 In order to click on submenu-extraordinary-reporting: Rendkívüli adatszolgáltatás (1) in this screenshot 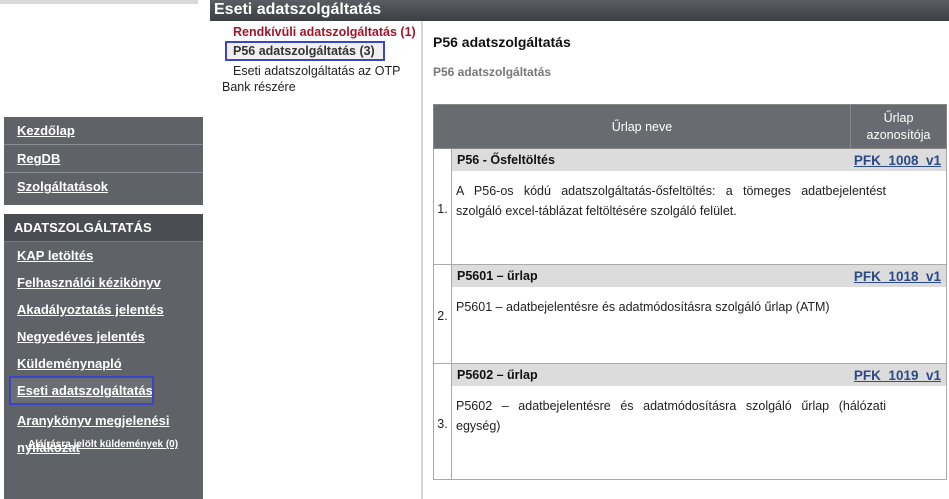, I will do `click(322, 32)`.